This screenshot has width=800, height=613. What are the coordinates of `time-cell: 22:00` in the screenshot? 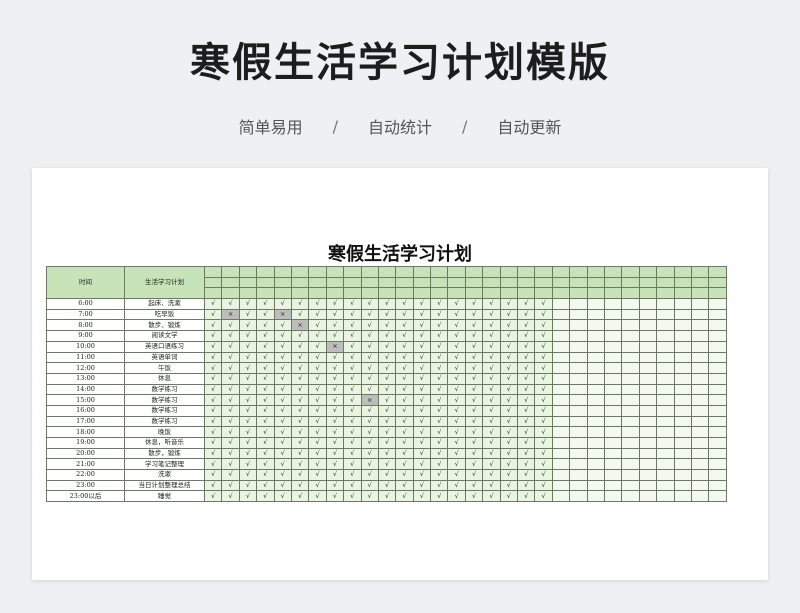 It's located at (85, 475).